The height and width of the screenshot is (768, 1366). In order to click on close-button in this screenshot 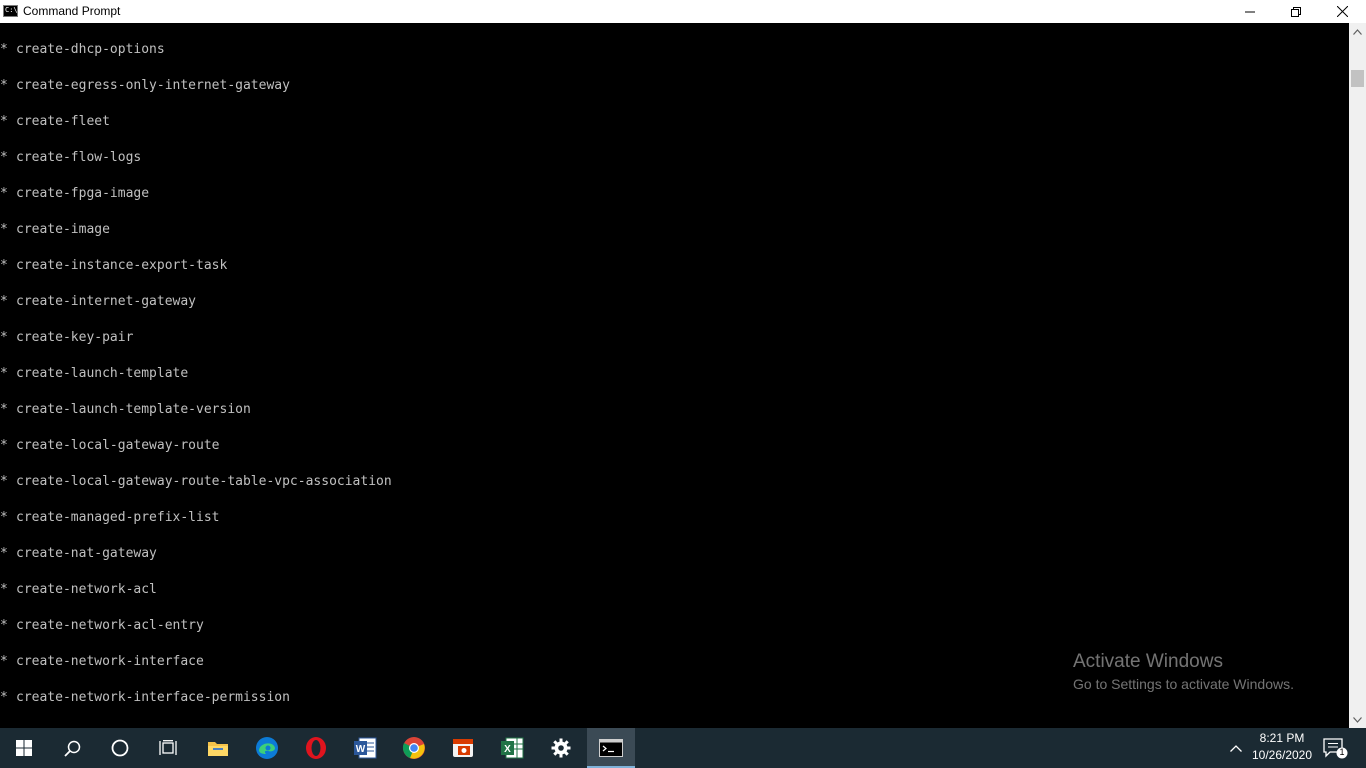, I will do `click(1342, 11)`.